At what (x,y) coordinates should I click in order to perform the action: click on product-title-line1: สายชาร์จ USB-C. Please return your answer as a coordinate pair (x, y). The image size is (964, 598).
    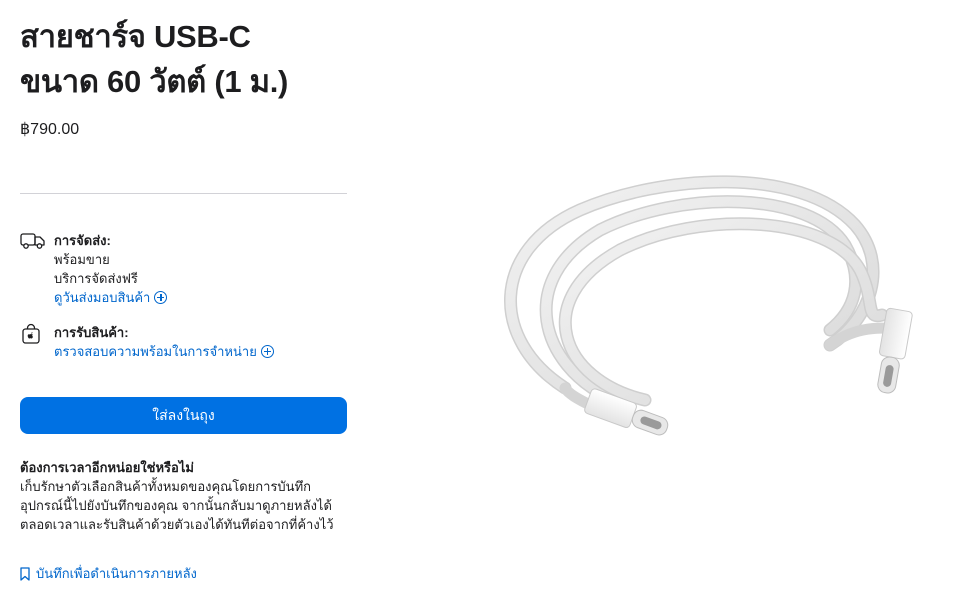
    Looking at the image, I should click on (135, 36).